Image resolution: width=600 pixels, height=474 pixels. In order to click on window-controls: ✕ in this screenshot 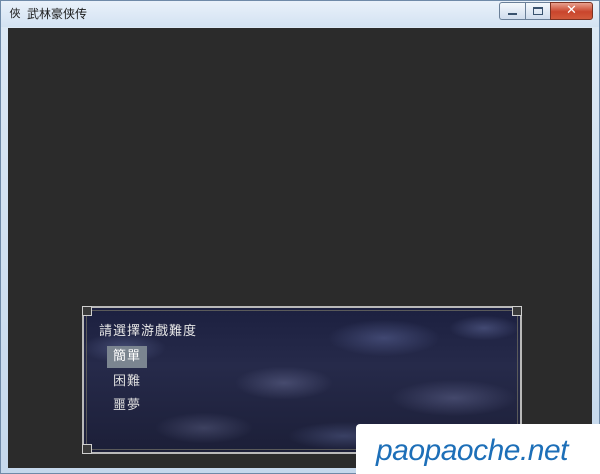, I will do `click(546, 11)`.